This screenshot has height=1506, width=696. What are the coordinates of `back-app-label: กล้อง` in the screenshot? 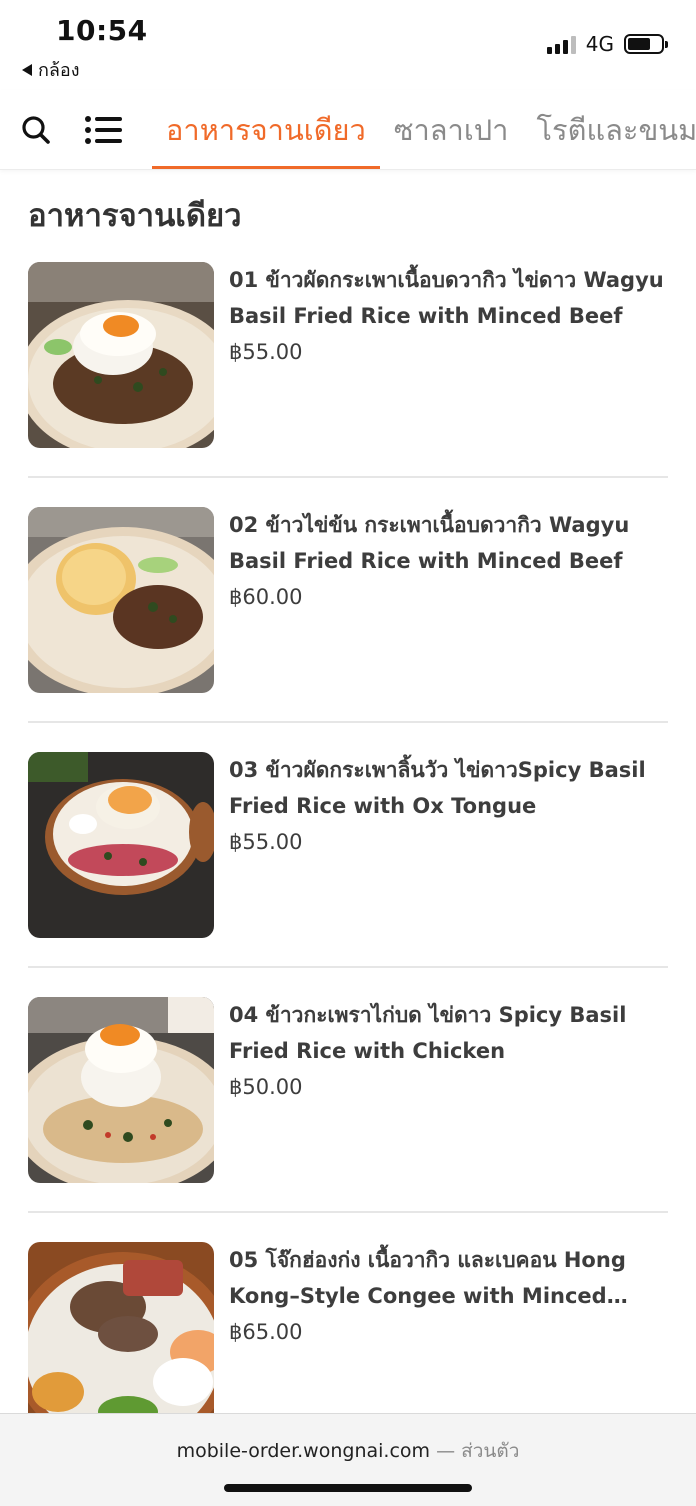 It's located at (59, 70).